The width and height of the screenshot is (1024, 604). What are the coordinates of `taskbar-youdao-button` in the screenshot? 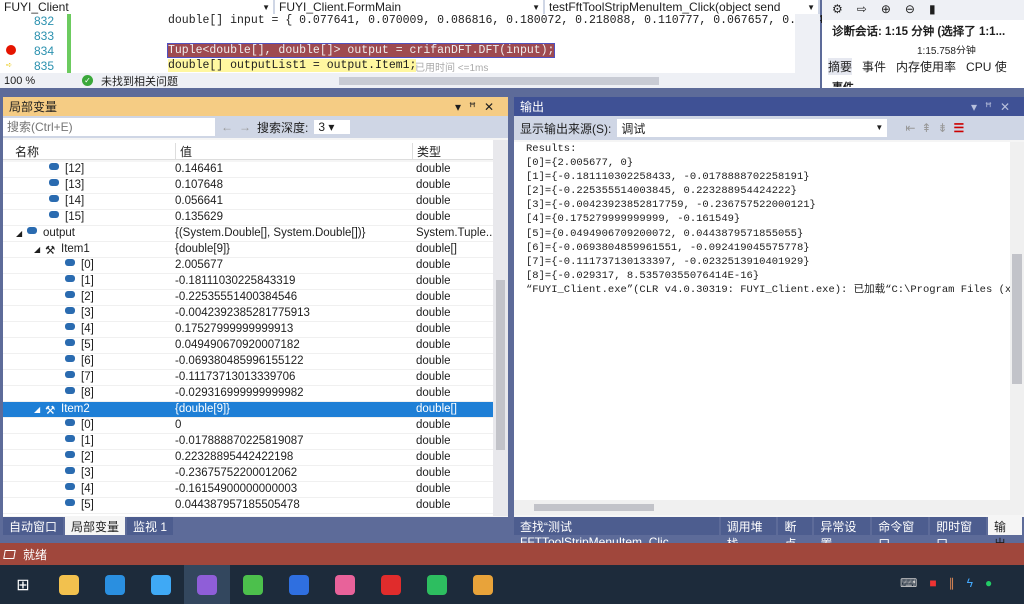 It's located at (391, 584).